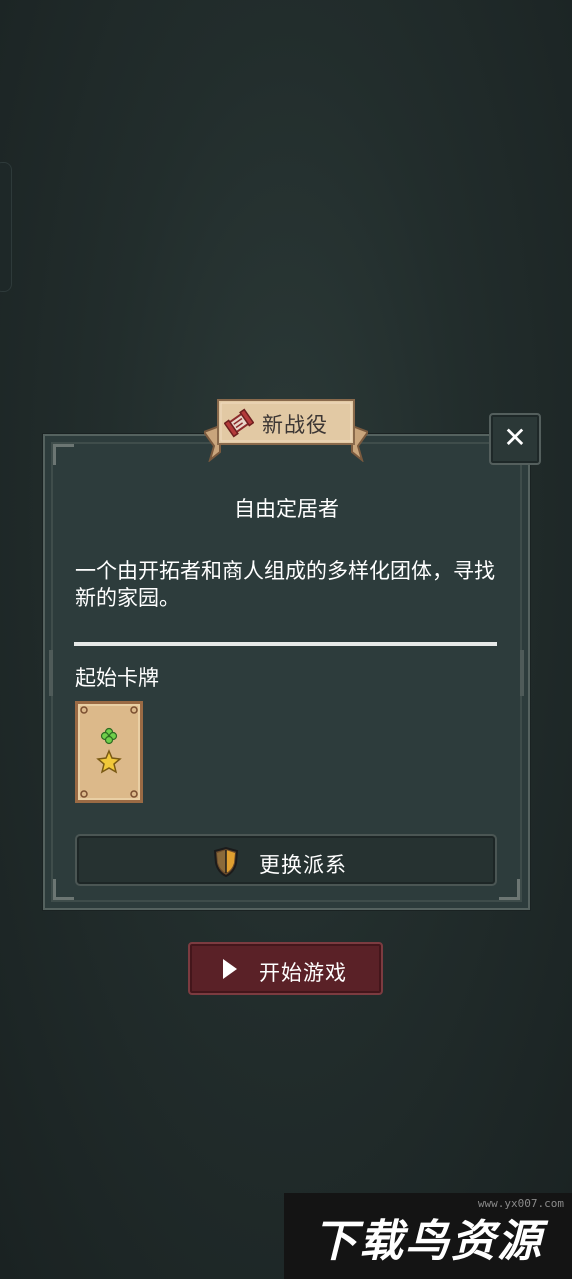 This screenshot has height=1279, width=572. I want to click on close-icon: ✕, so click(515, 437).